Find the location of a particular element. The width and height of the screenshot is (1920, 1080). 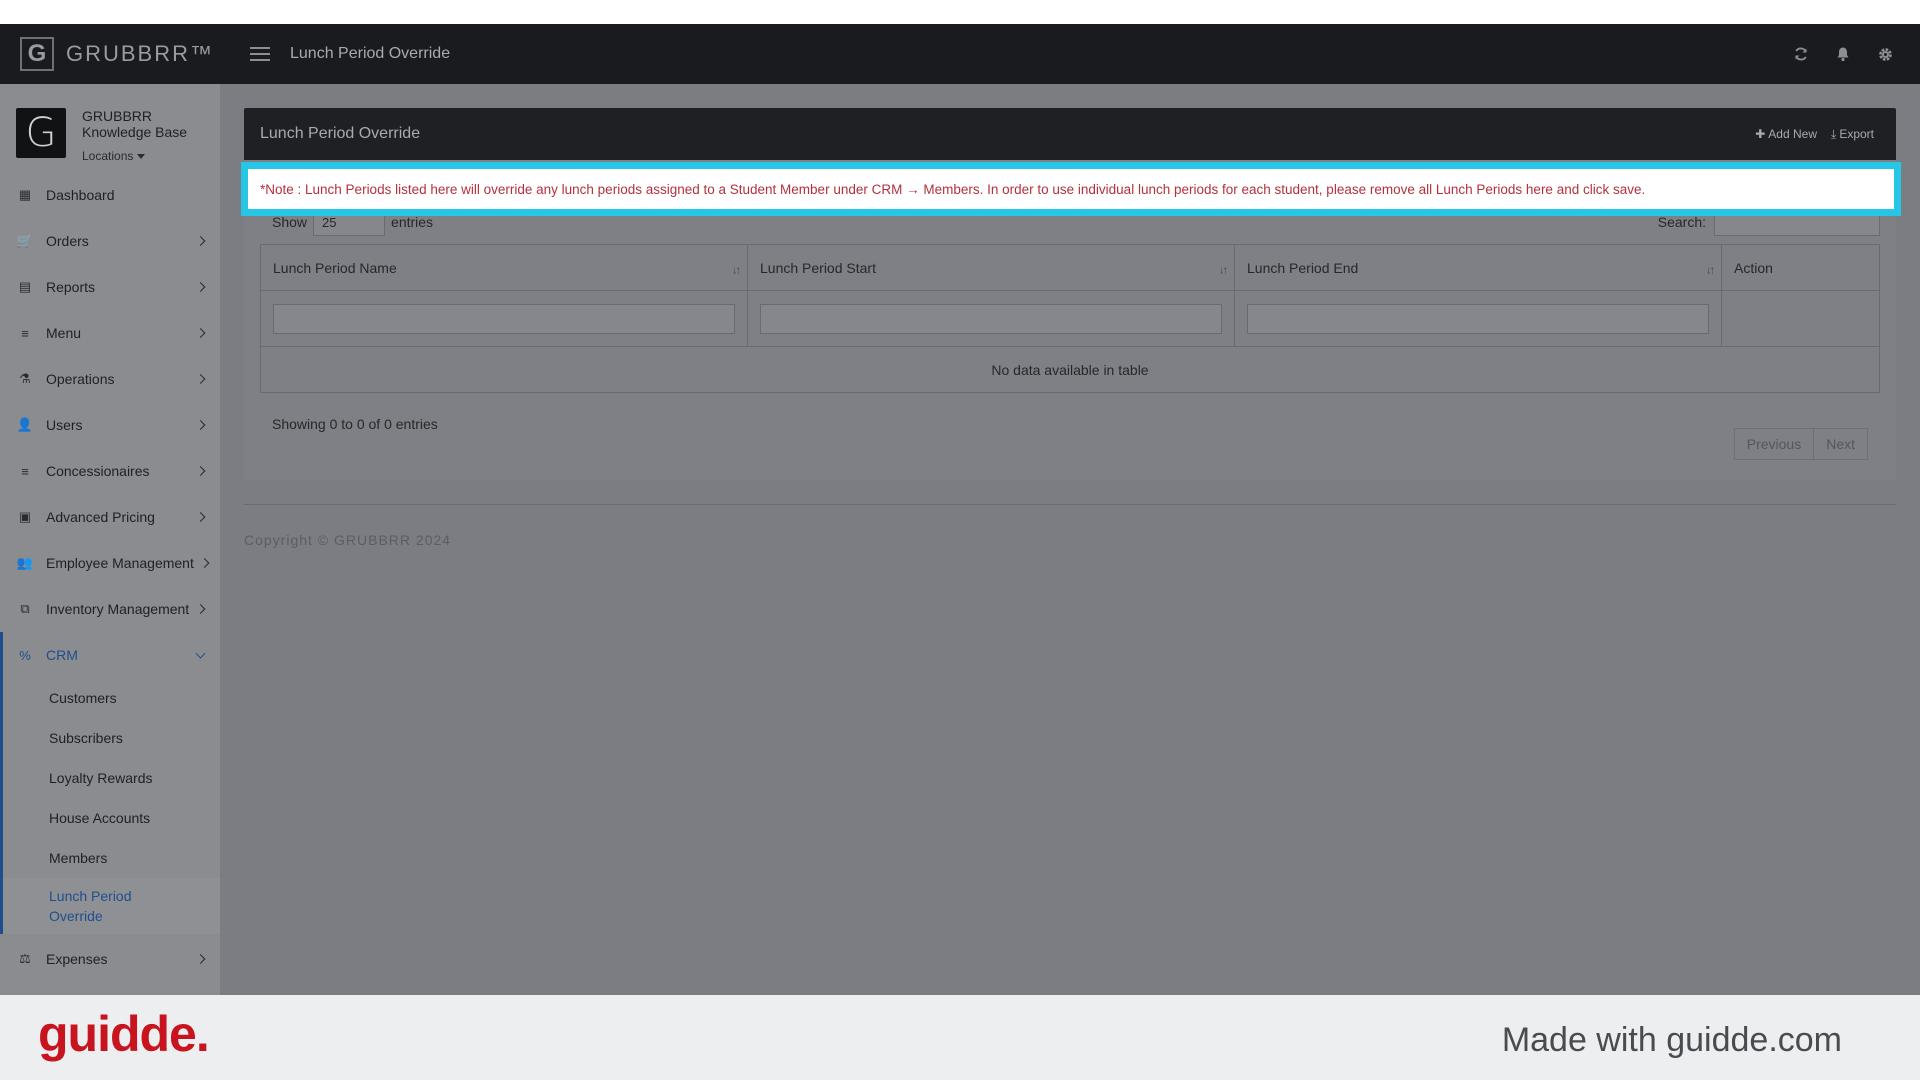

export-button: ⤓ Export is located at coordinates (1852, 134).